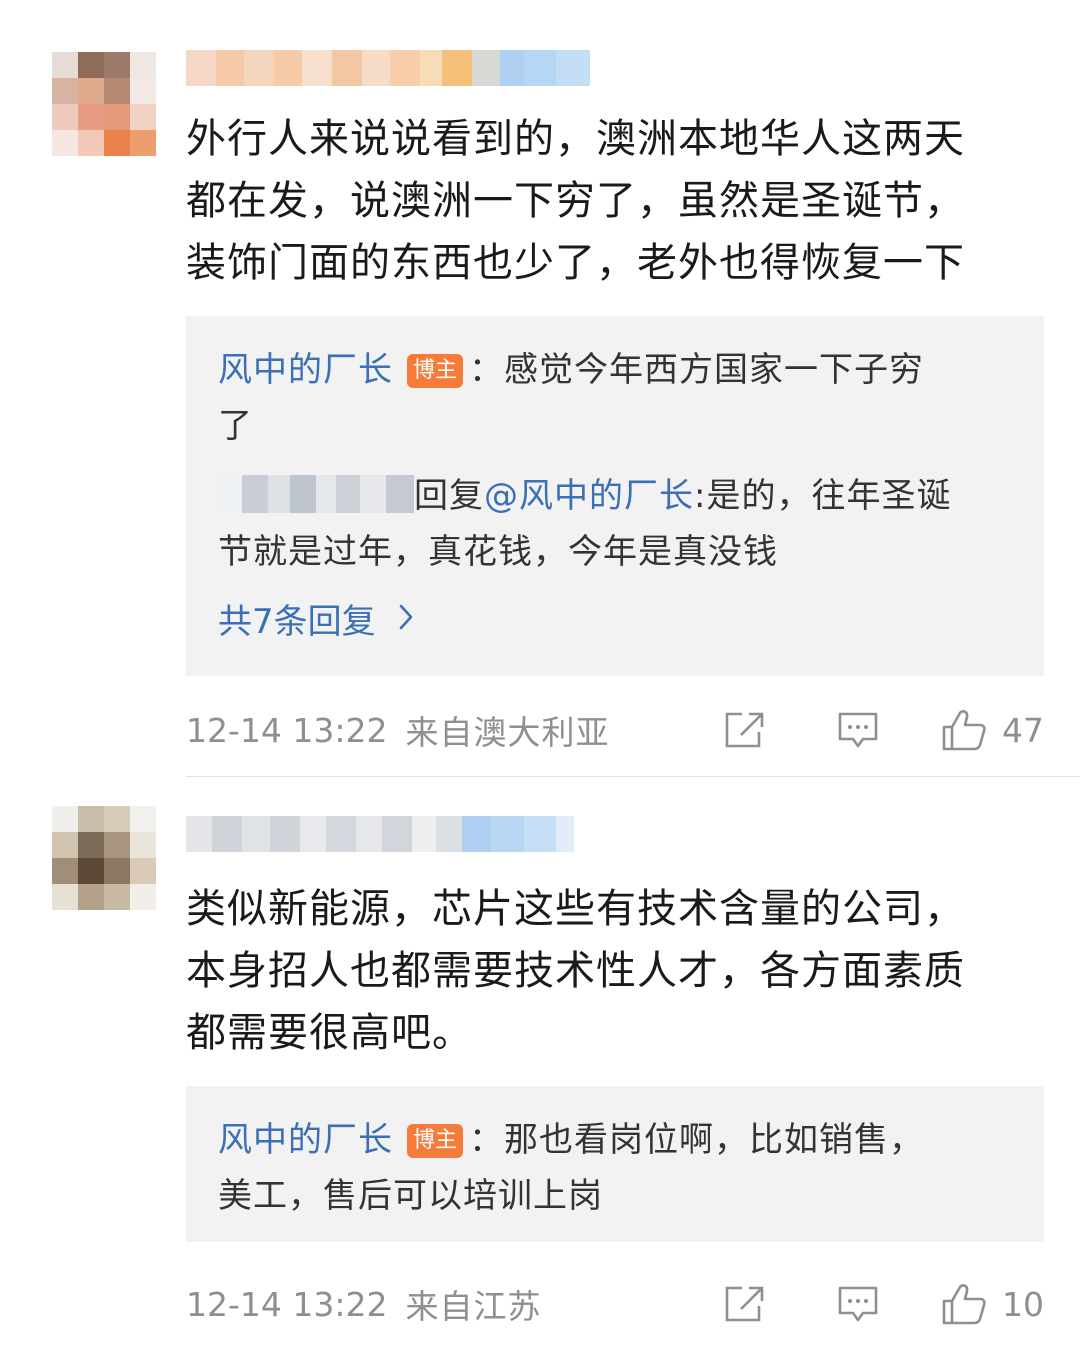 This screenshot has height=1354, width=1080. Describe the element at coordinates (235, 426) in the screenshot. I see `reply-text-cont: 了` at that location.